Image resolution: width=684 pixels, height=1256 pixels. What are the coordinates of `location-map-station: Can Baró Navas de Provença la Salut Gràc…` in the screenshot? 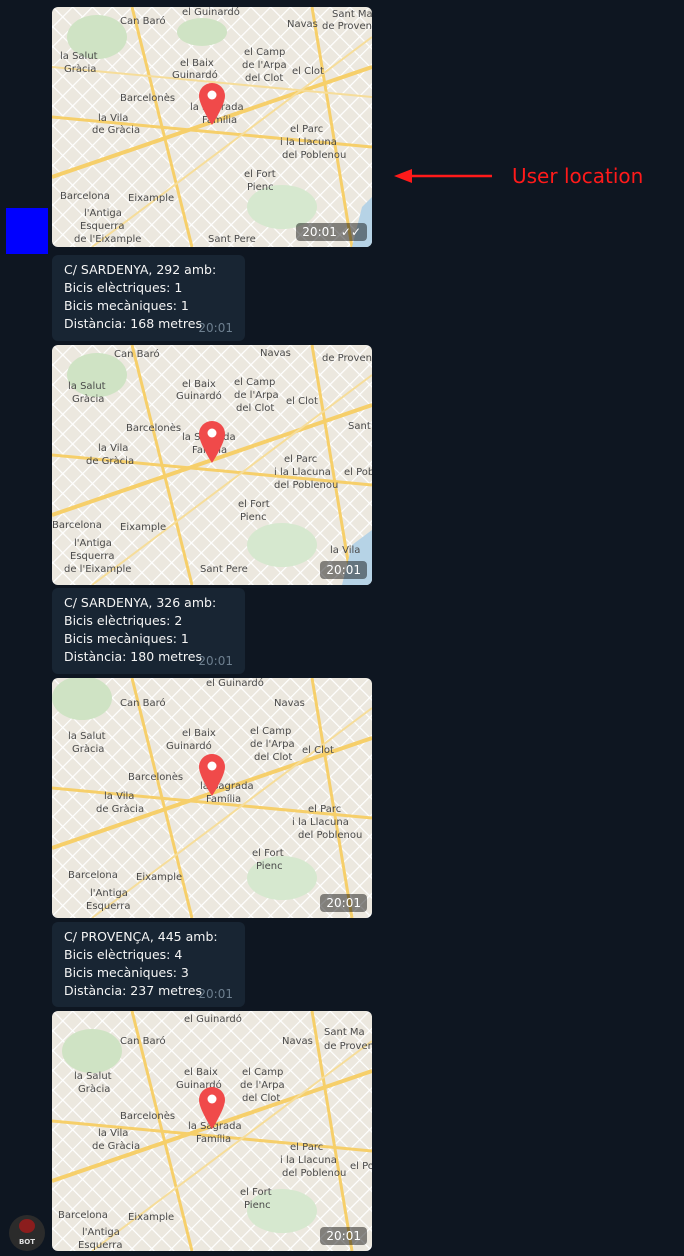 It's located at (212, 465).